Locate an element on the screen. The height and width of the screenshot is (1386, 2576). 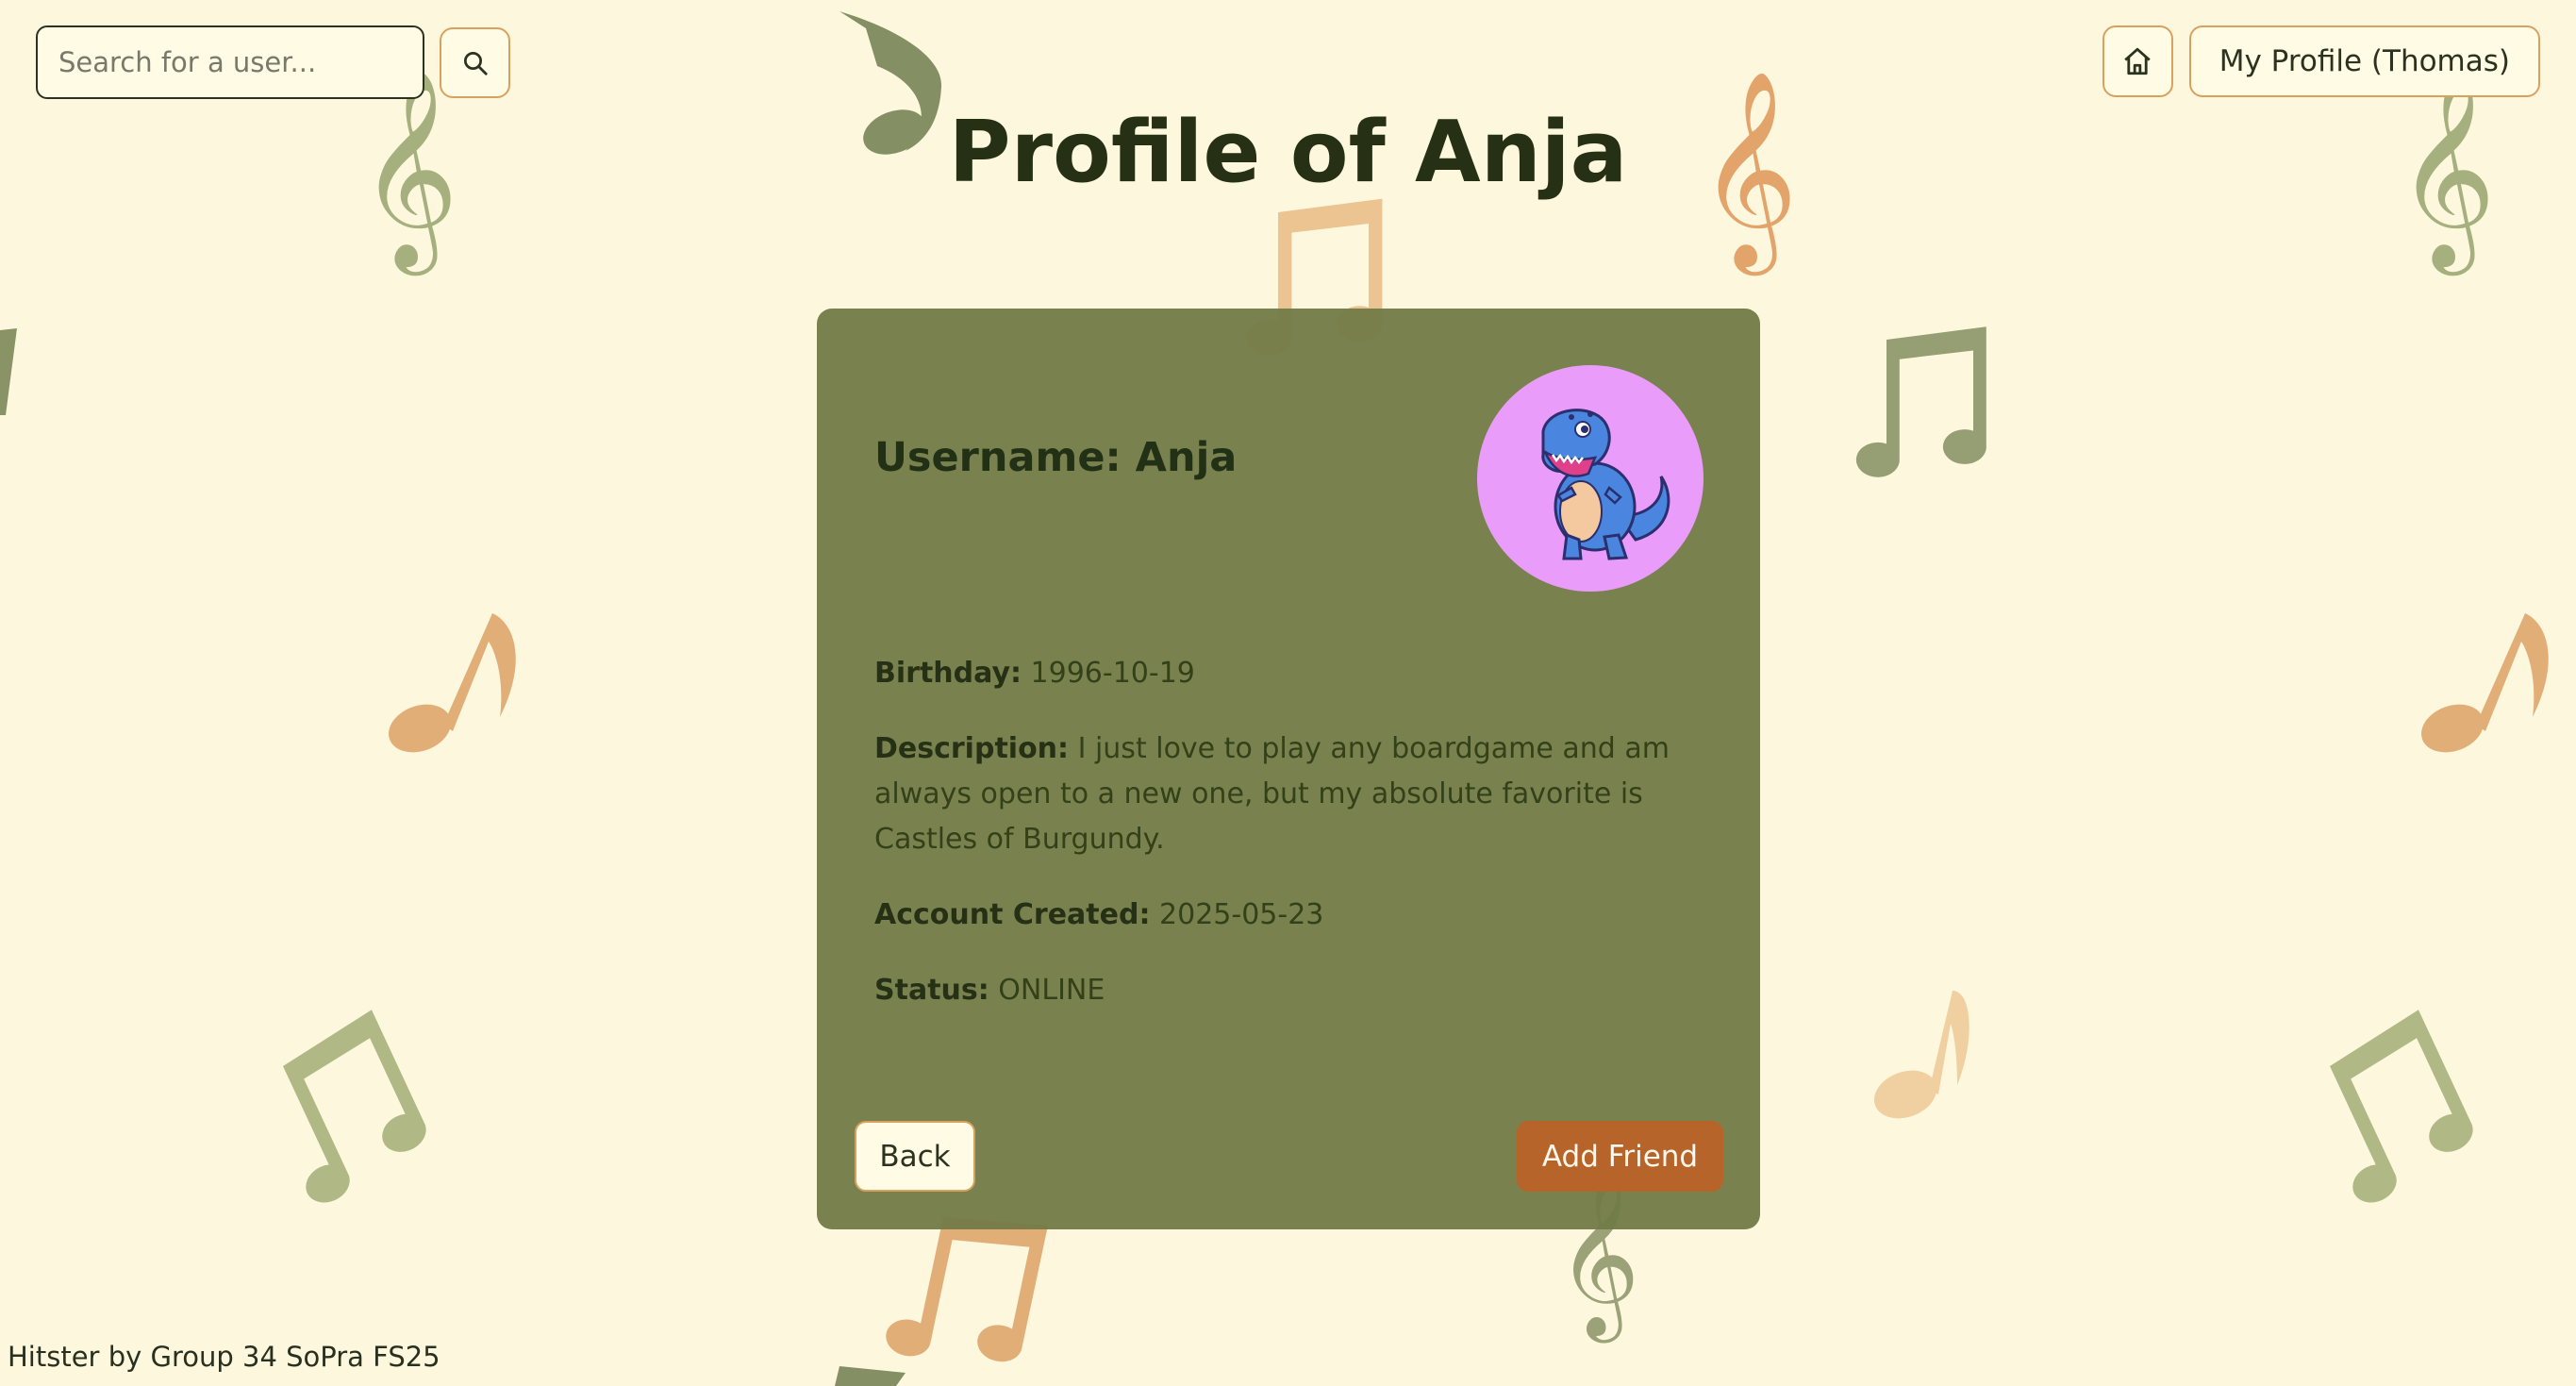
avatar is located at coordinates (1590, 479).